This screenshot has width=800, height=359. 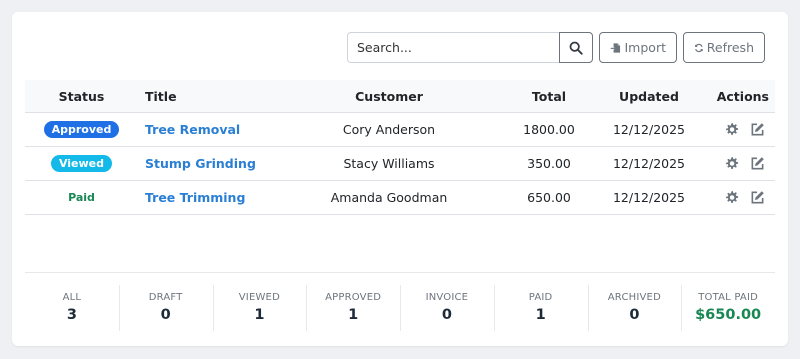 What do you see at coordinates (71, 315) in the screenshot?
I see `stat-value: 3` at bounding box center [71, 315].